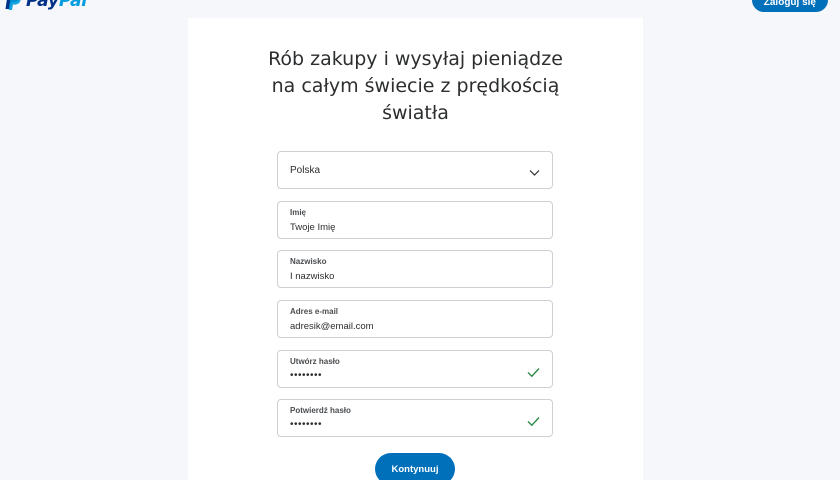 Image resolution: width=840 pixels, height=480 pixels. Describe the element at coordinates (415, 418) in the screenshot. I see `confirm-password-field: Potwierdź hasło ••••••••` at that location.